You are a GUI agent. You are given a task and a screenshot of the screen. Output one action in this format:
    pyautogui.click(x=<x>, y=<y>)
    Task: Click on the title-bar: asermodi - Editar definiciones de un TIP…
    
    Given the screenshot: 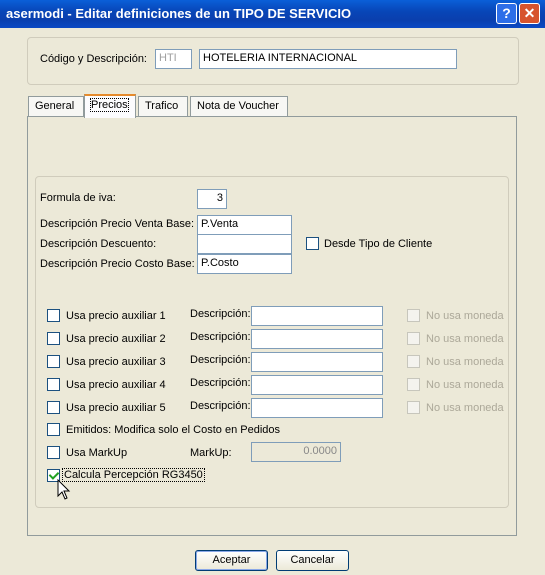 What is the action you would take?
    pyautogui.click(x=272, y=14)
    